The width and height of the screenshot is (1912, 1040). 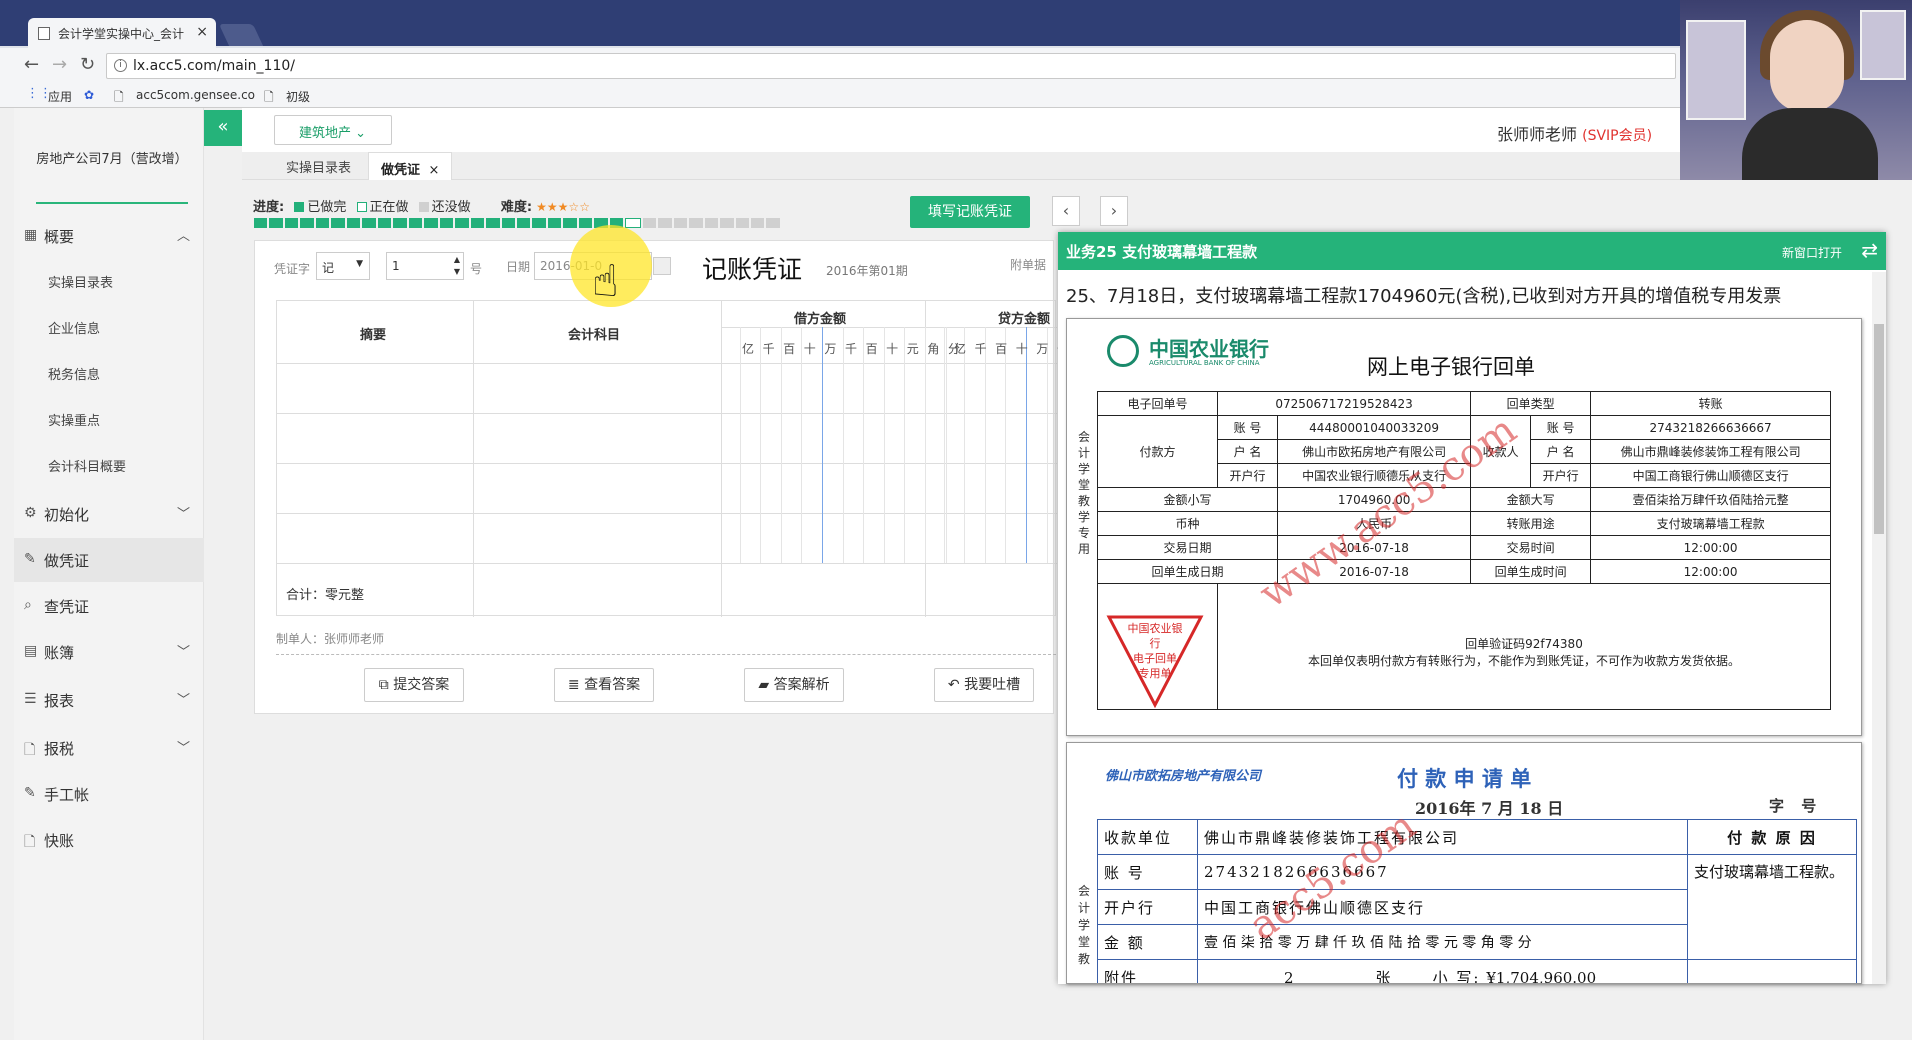 What do you see at coordinates (1869, 250) in the screenshot?
I see `swap-icon: ⇄` at bounding box center [1869, 250].